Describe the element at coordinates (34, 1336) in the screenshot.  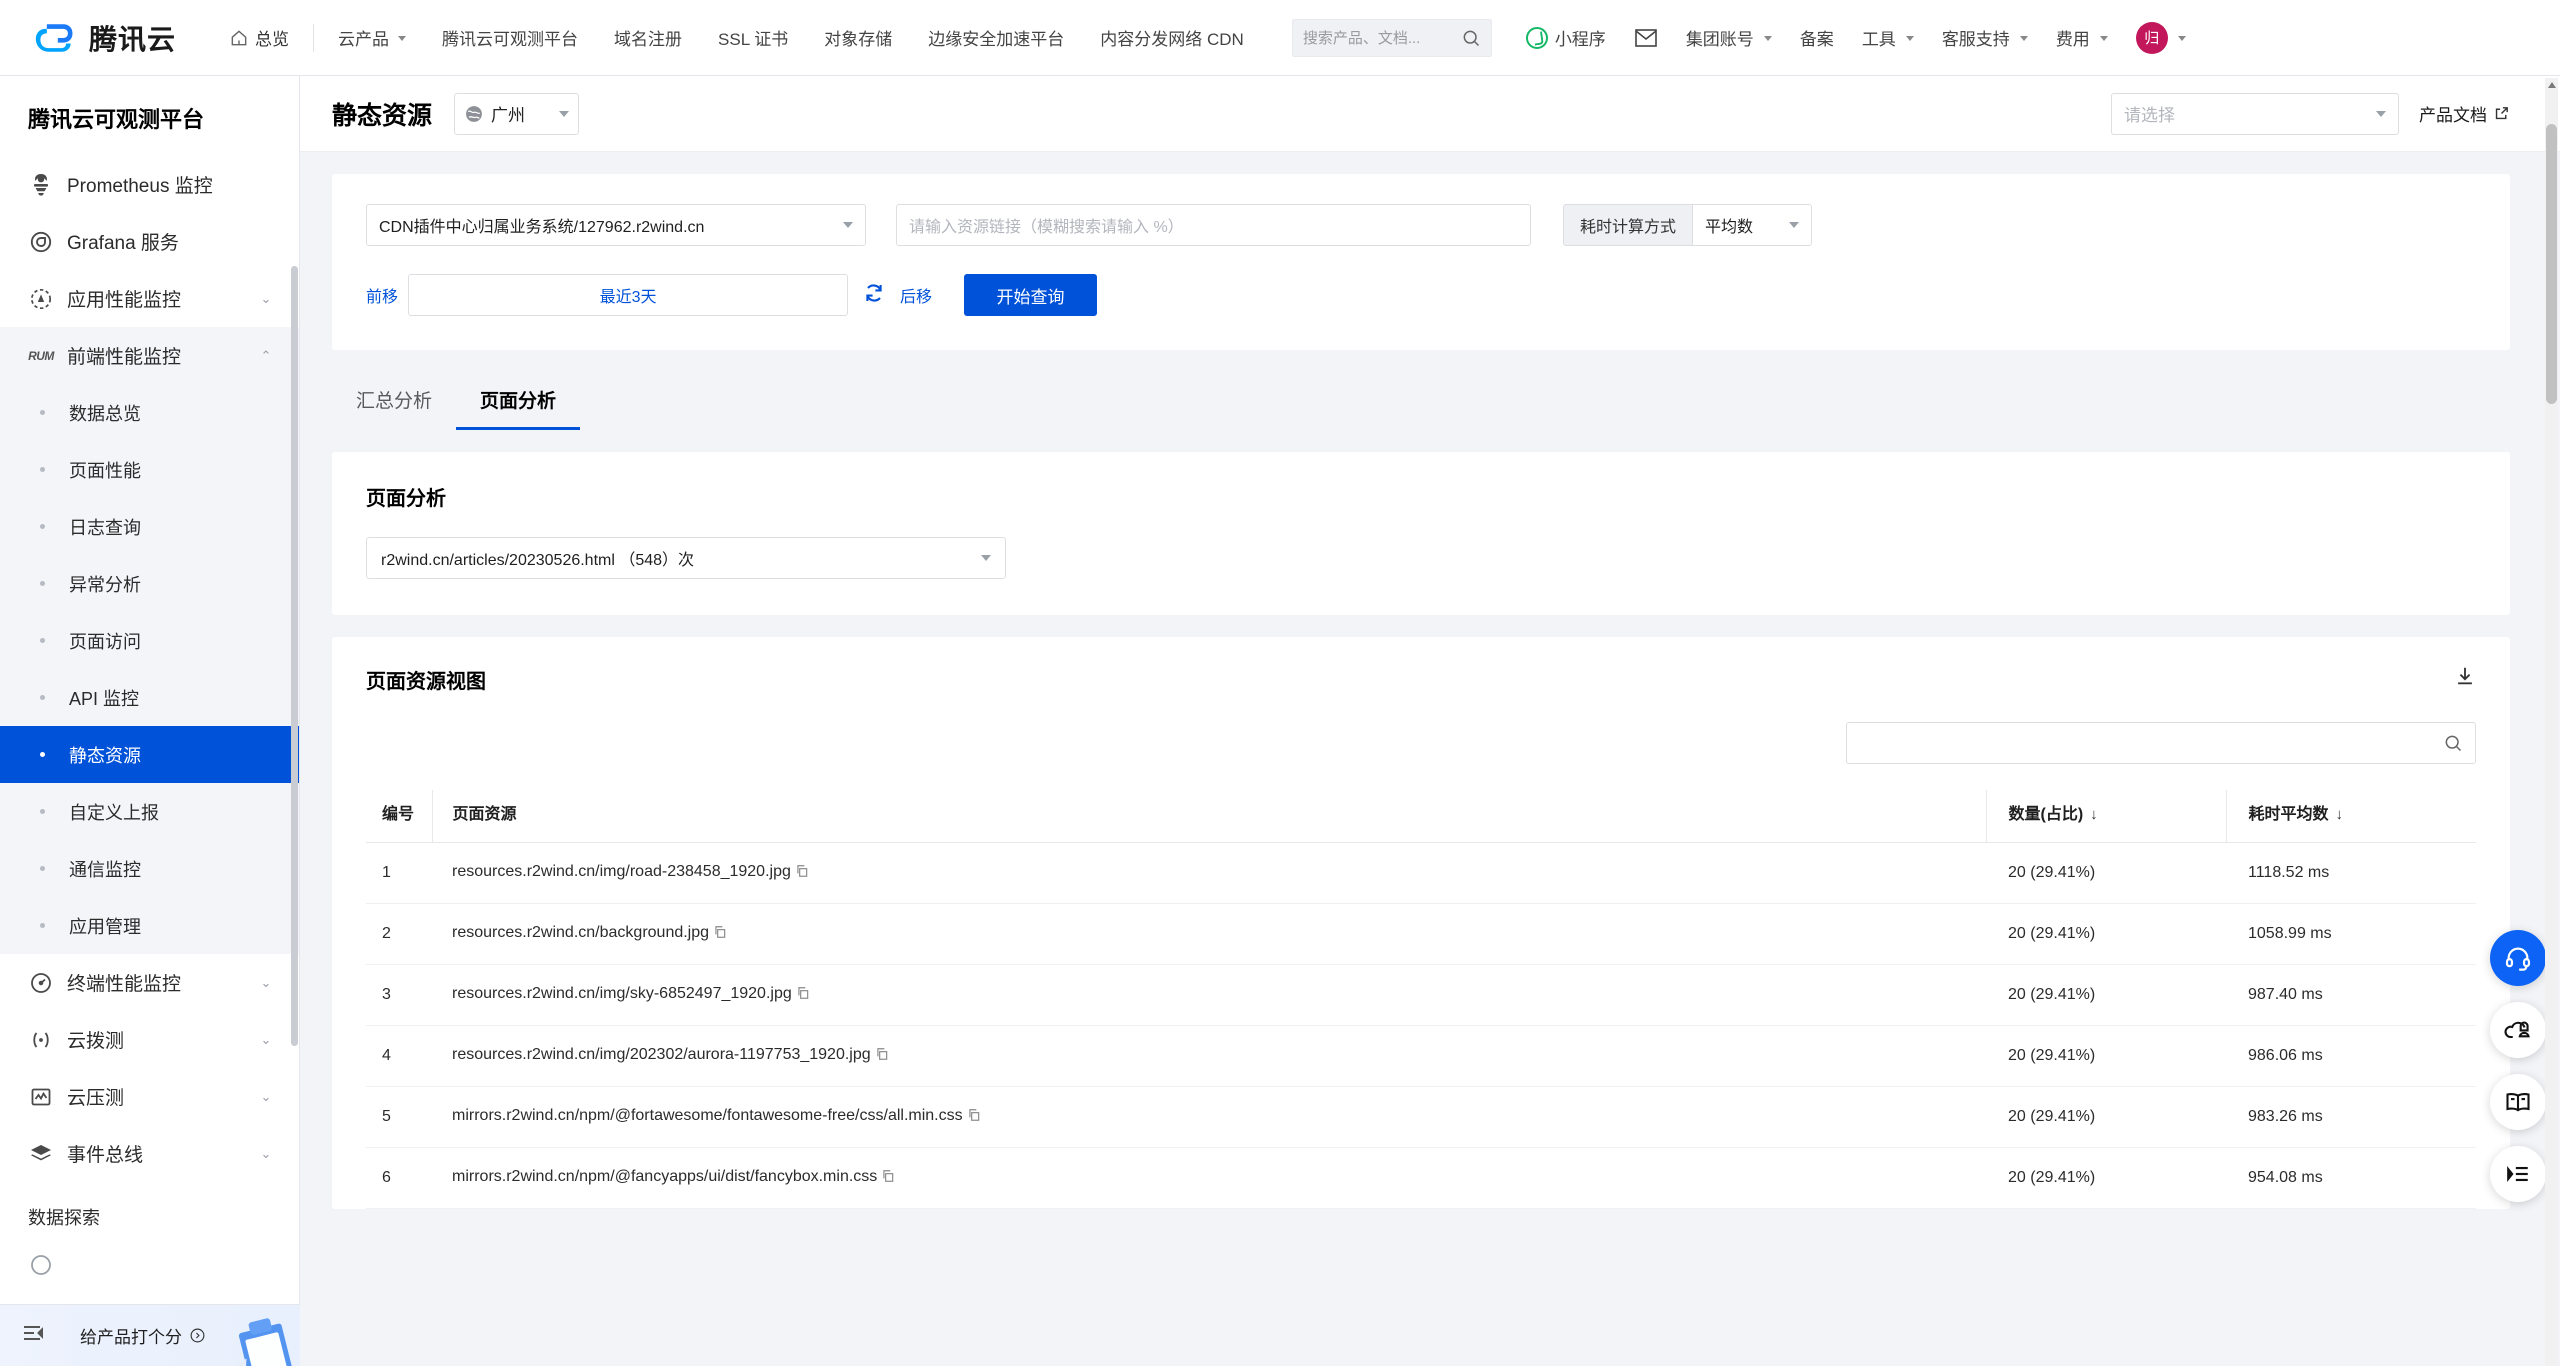
I see `collapse-icon` at that location.